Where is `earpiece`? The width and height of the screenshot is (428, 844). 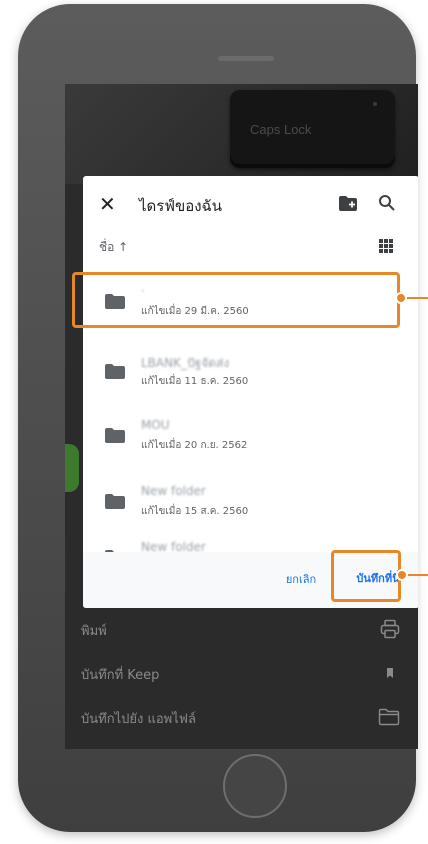
earpiece is located at coordinates (246, 58).